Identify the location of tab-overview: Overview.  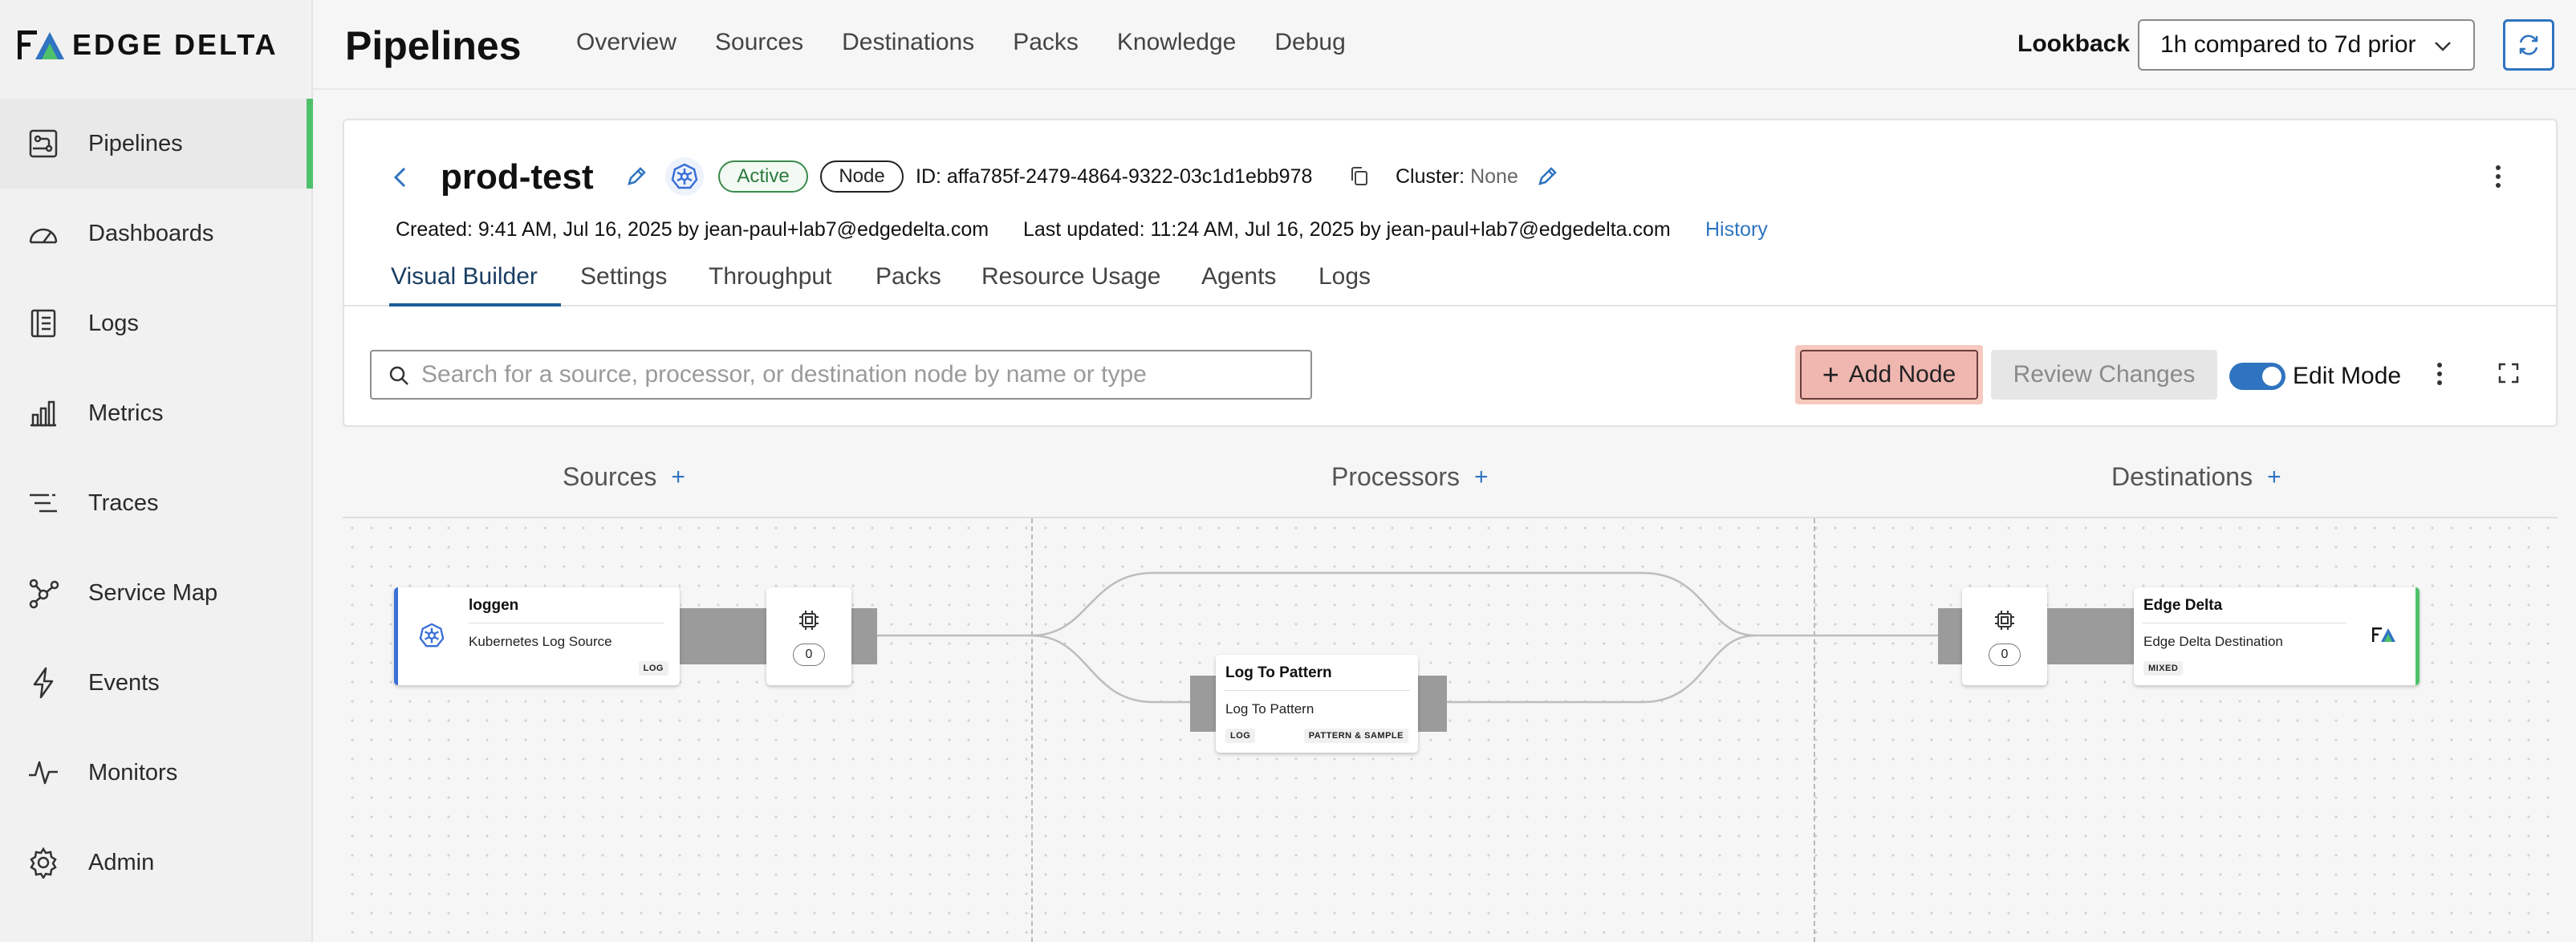
(626, 42).